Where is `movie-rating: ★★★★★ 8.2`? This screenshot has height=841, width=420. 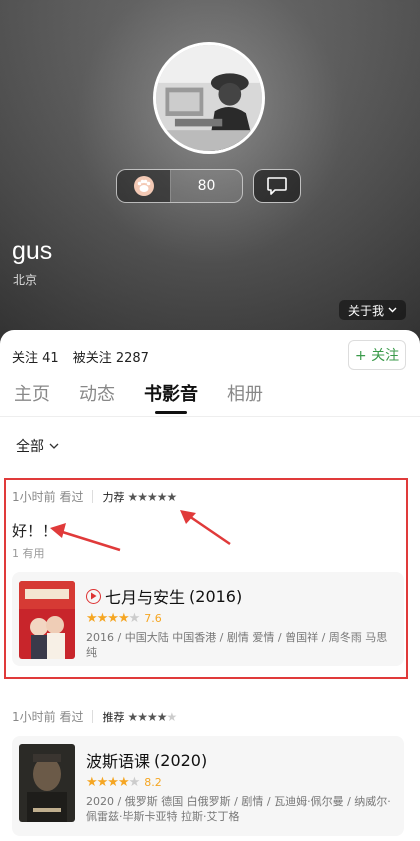
movie-rating: ★★★★★ 8.2 is located at coordinates (124, 782).